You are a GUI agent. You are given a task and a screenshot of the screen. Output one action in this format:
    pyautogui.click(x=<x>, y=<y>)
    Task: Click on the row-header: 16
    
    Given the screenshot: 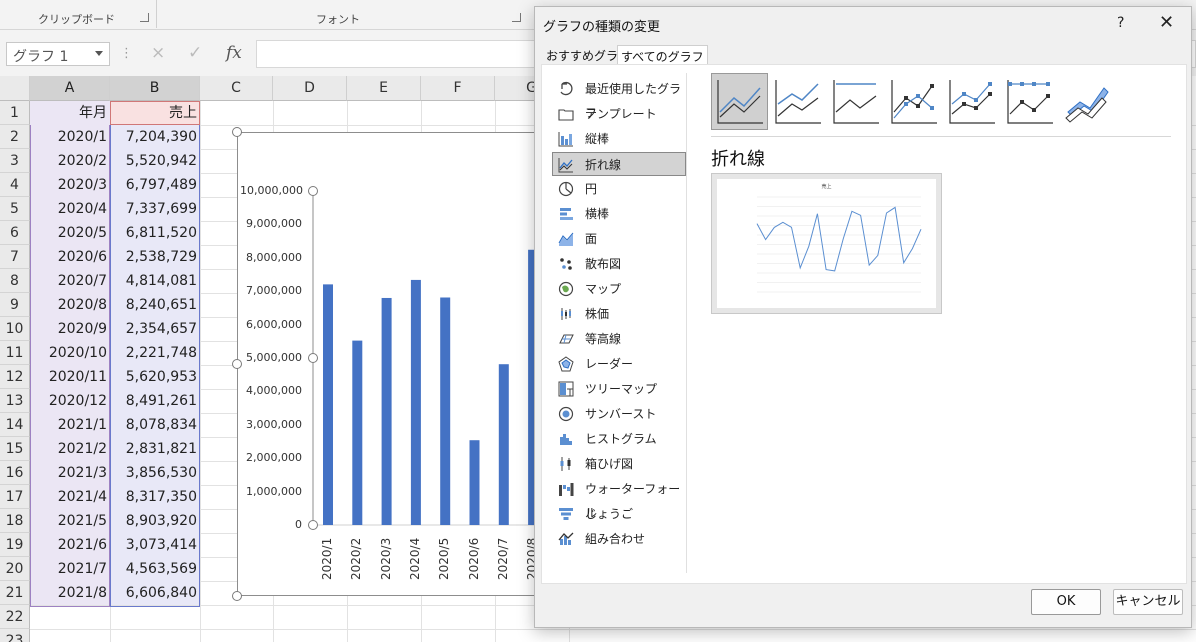 What is the action you would take?
    pyautogui.click(x=15, y=473)
    